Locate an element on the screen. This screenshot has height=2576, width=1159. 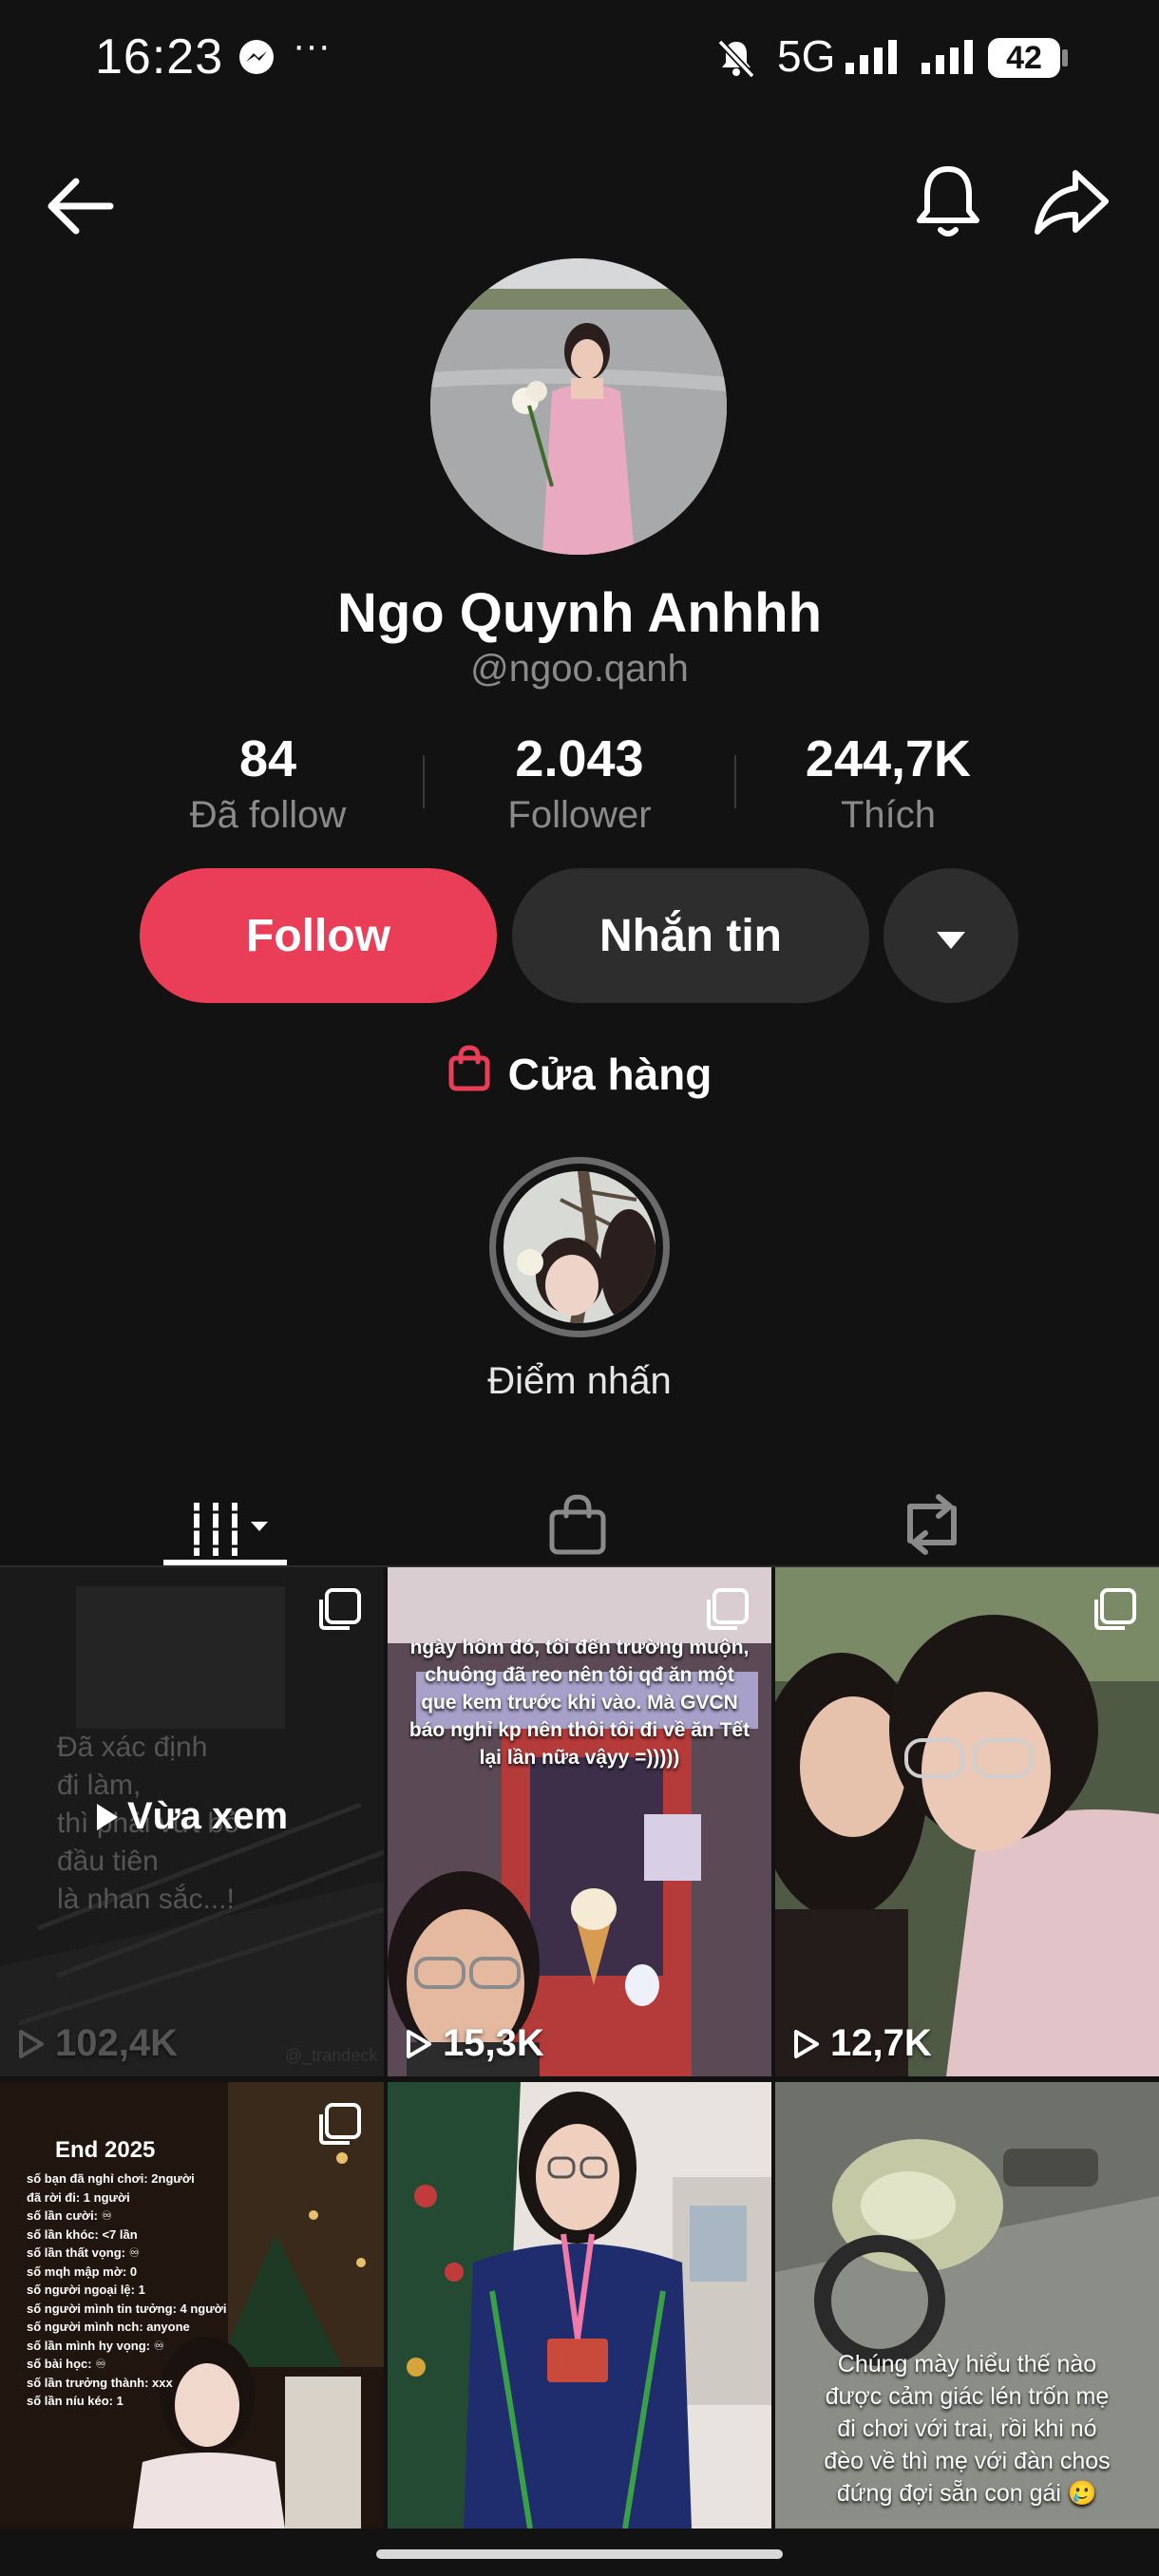
stat-following-value: 84 is located at coordinates (267, 758).